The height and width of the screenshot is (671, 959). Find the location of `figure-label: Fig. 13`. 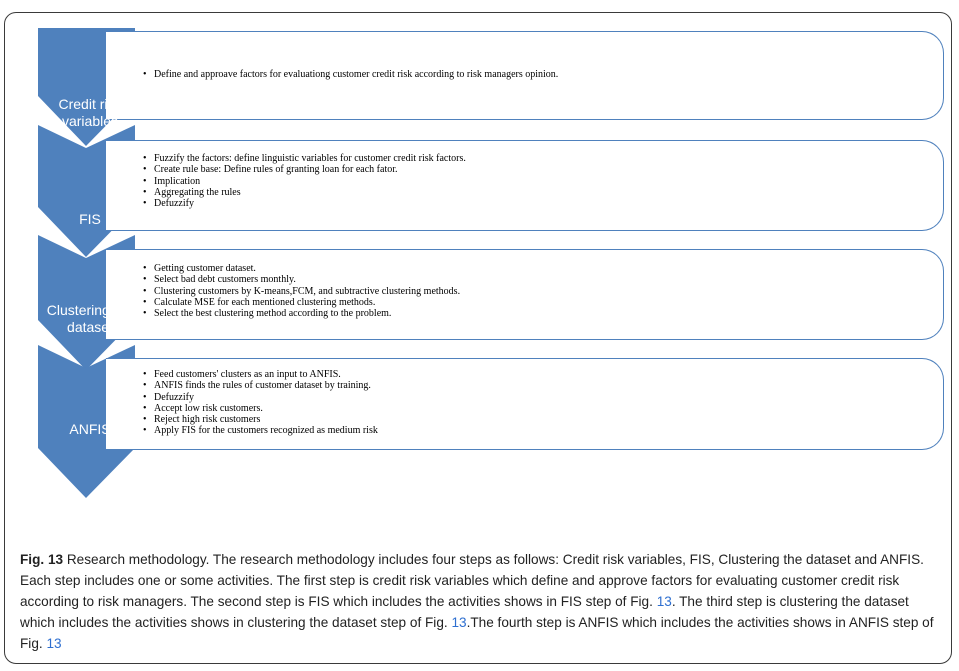

figure-label: Fig. 13 is located at coordinates (42, 559).